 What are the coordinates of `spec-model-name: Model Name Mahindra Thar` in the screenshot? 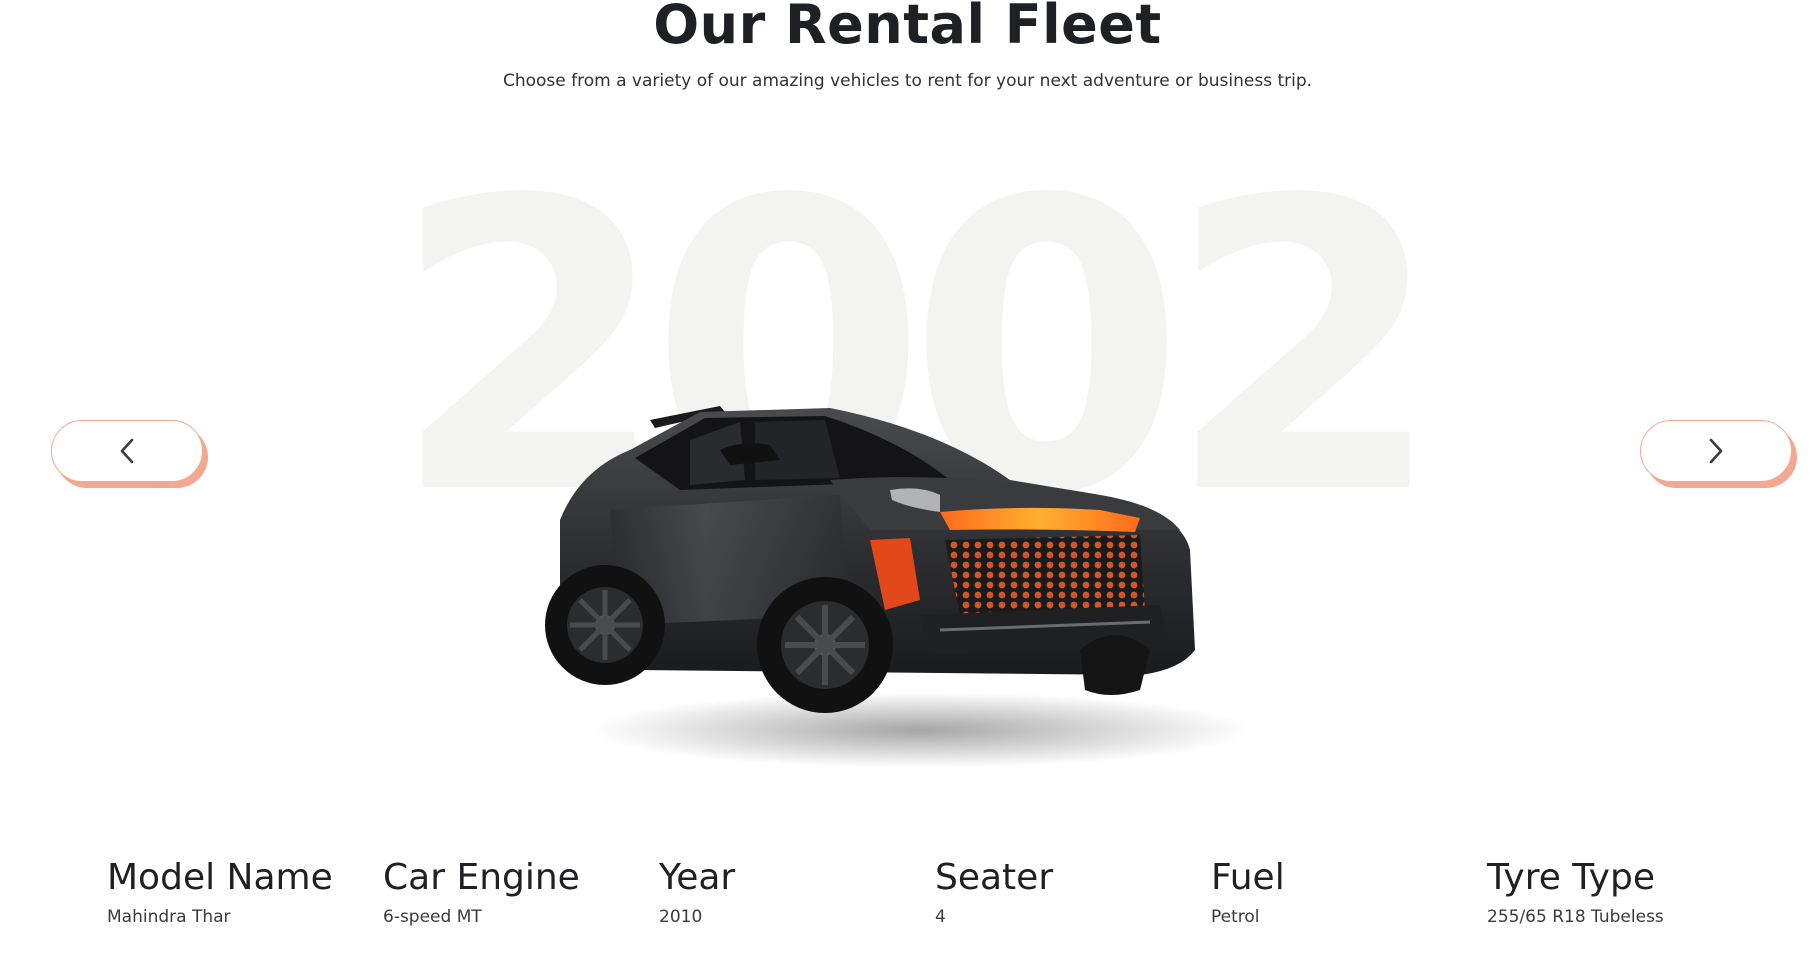 It's located at (245, 891).